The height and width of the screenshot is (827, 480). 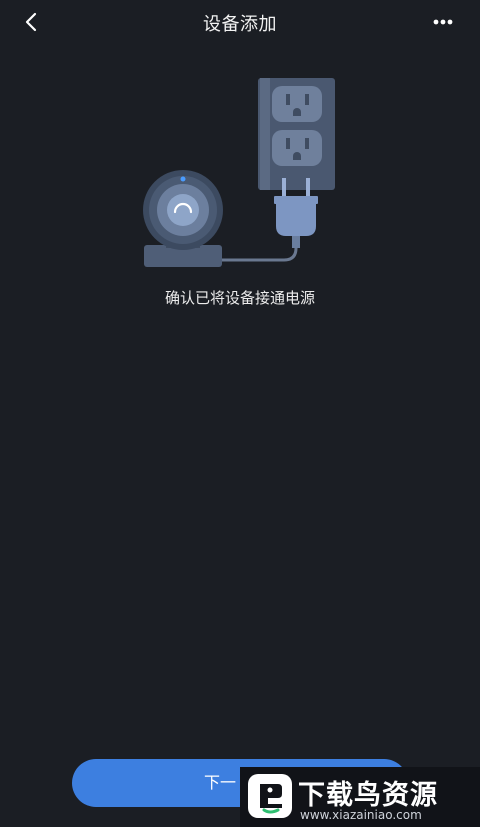 I want to click on power-instruction-text: 确认已将设备接通电源, so click(x=239, y=298).